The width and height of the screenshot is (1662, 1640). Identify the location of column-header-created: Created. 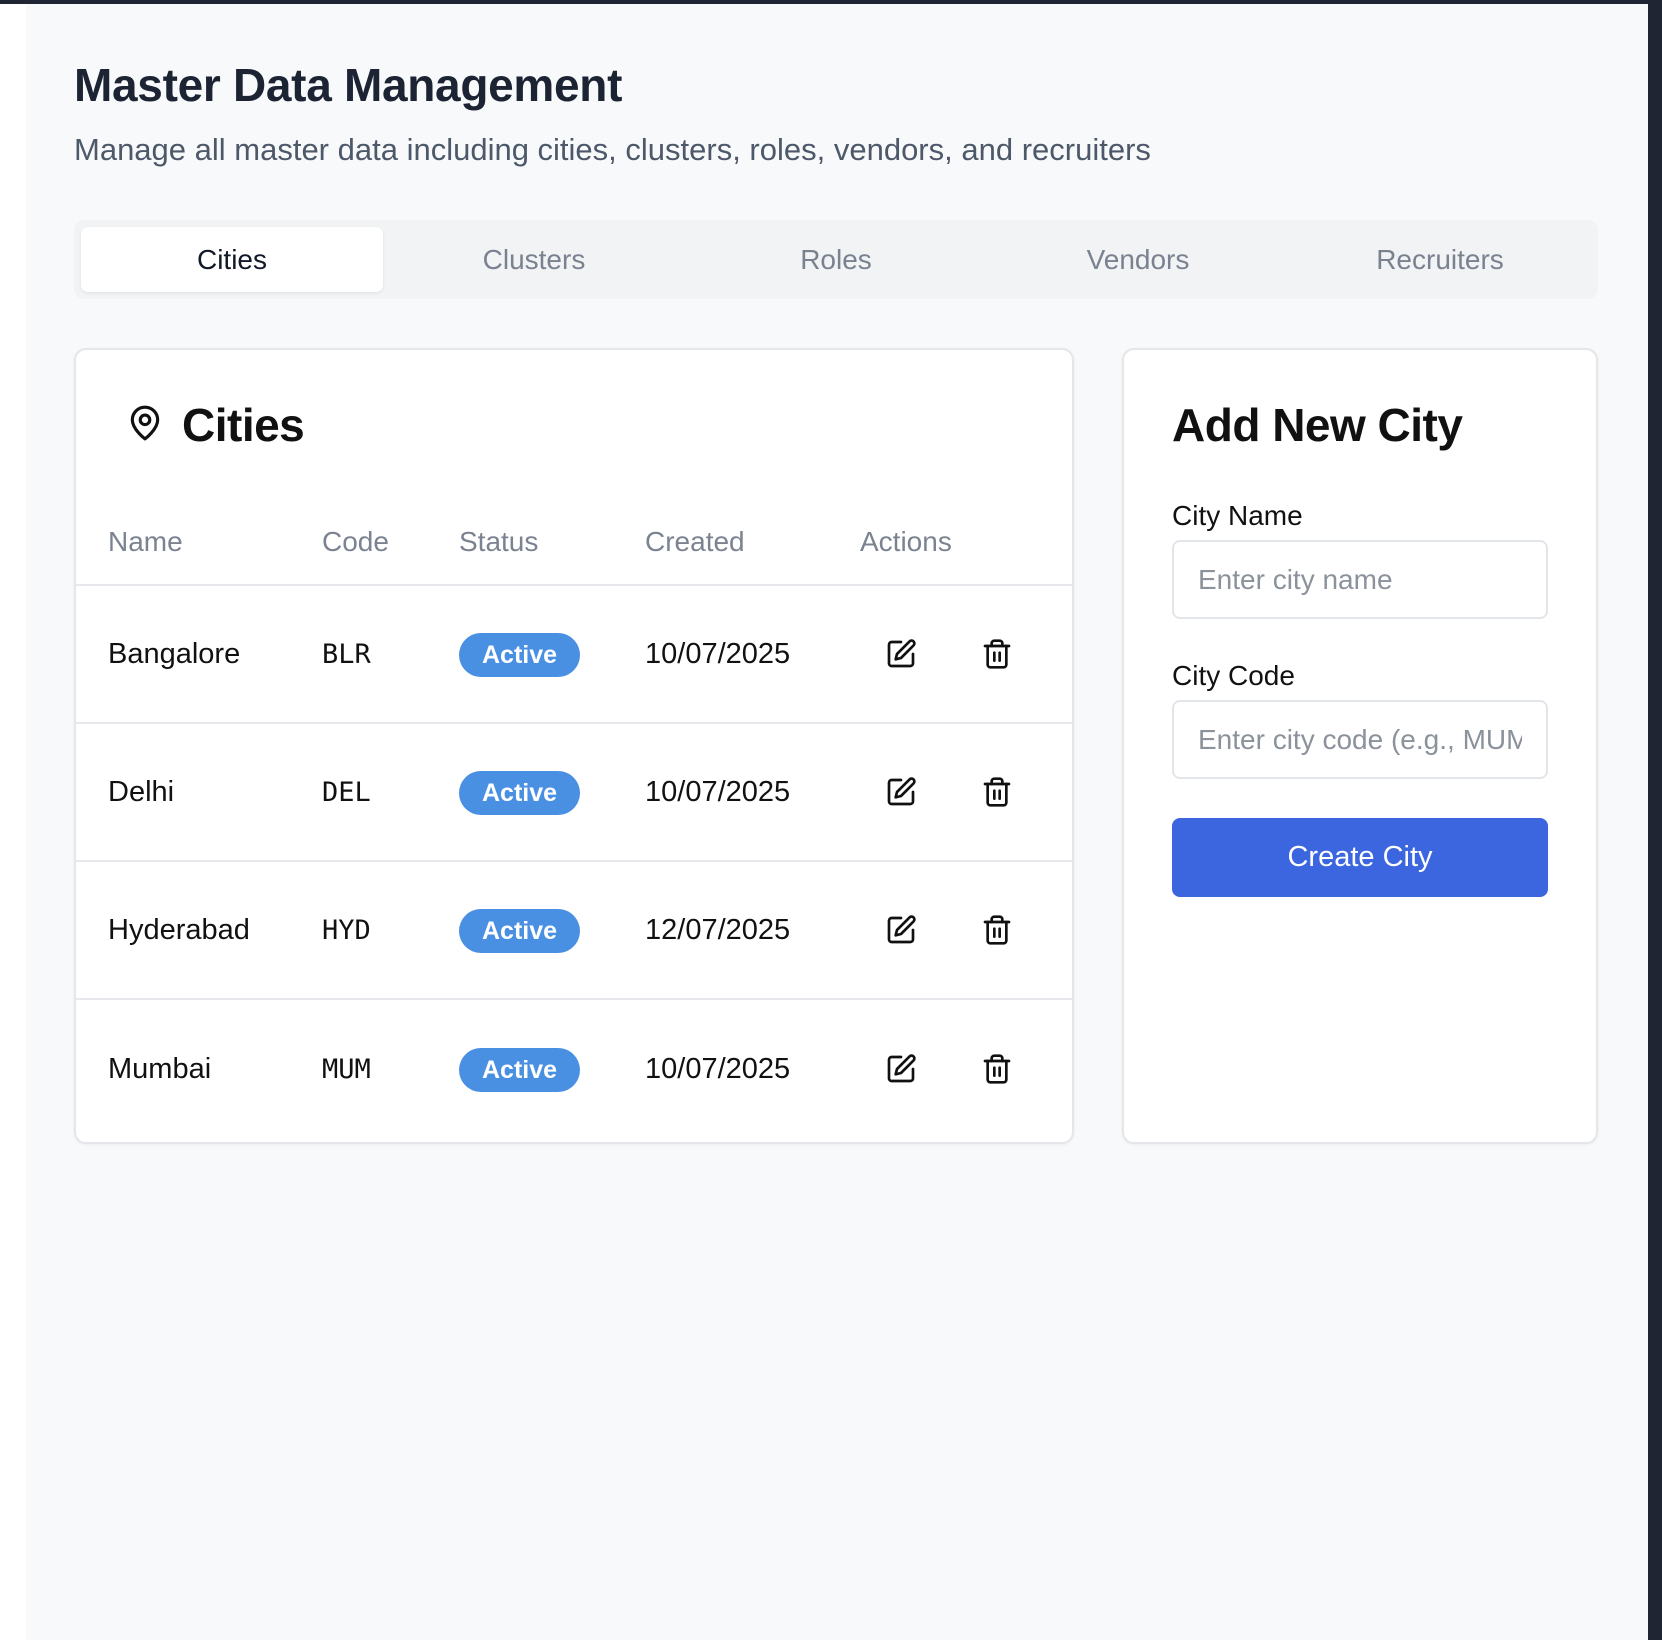
(695, 541).